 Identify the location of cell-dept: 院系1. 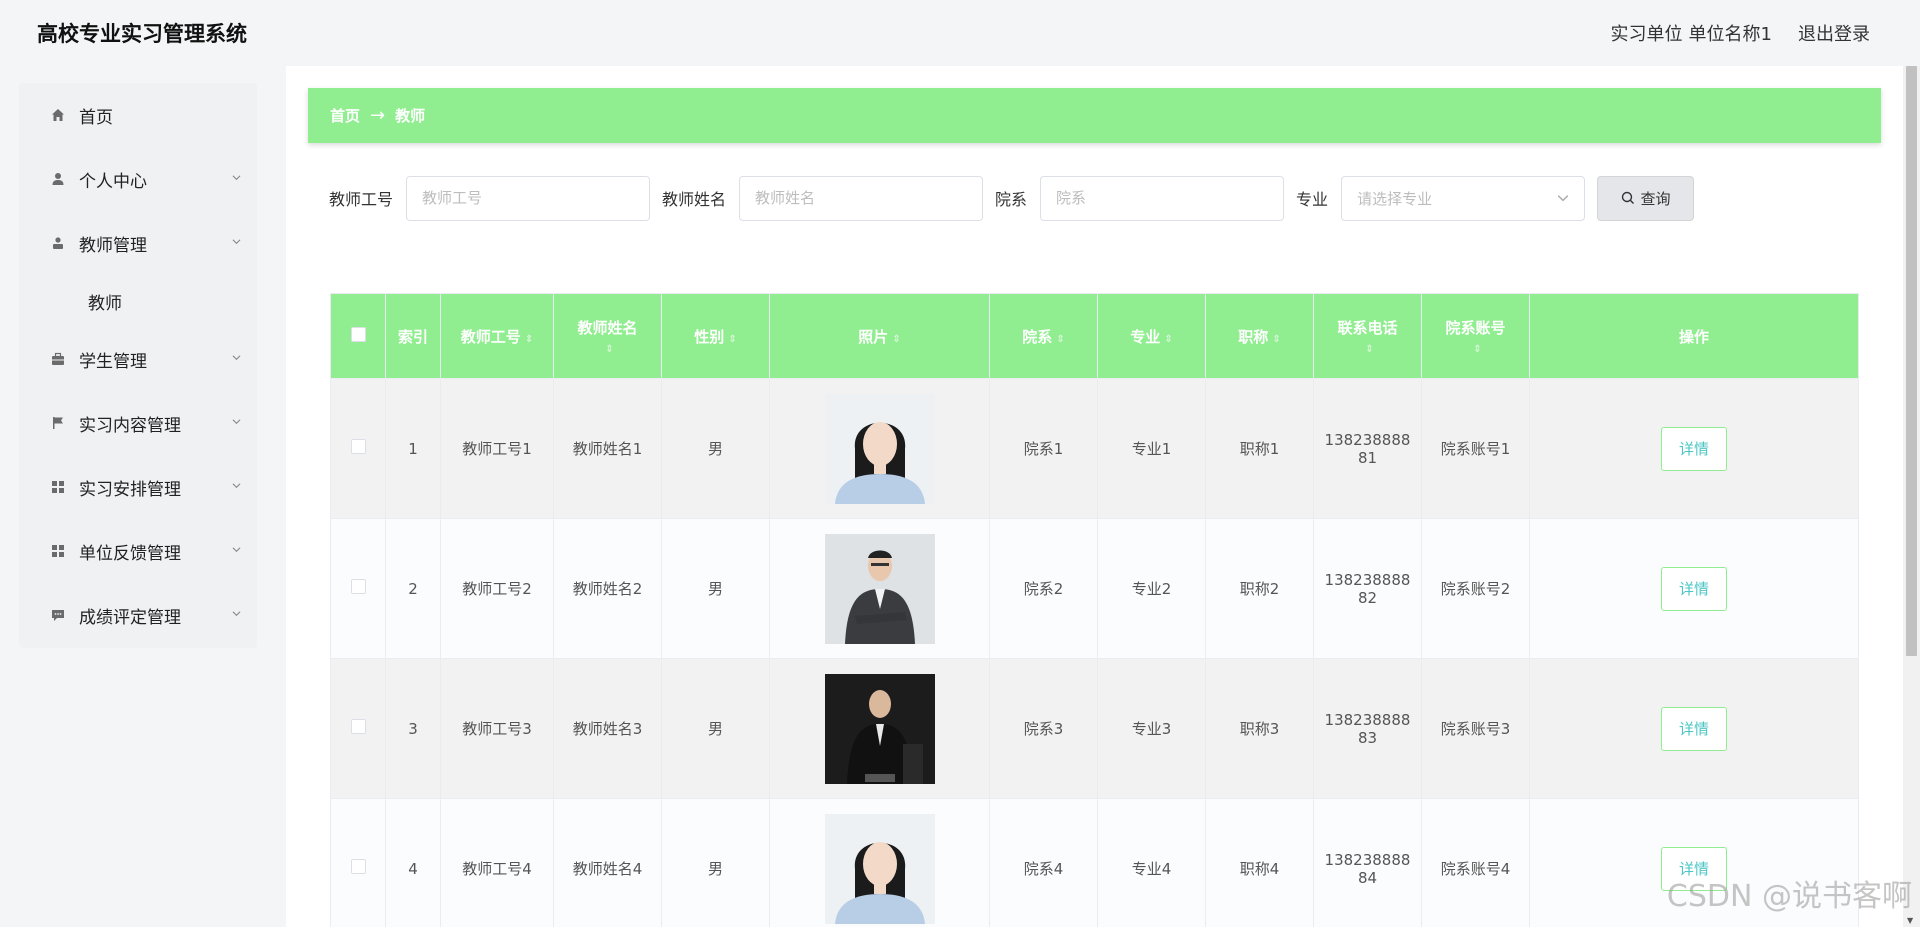
(1043, 448).